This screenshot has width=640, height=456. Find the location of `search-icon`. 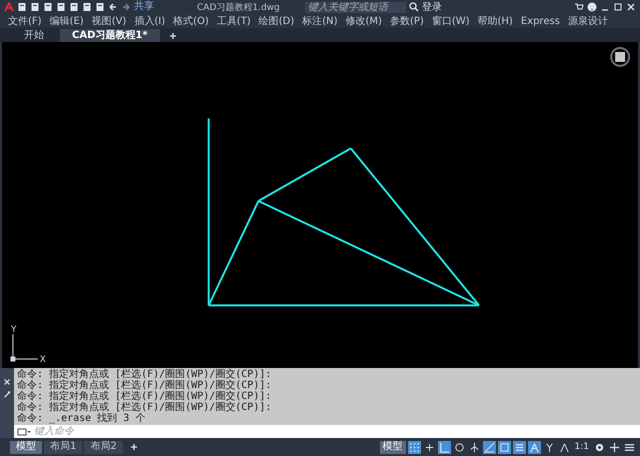

search-icon is located at coordinates (413, 7).